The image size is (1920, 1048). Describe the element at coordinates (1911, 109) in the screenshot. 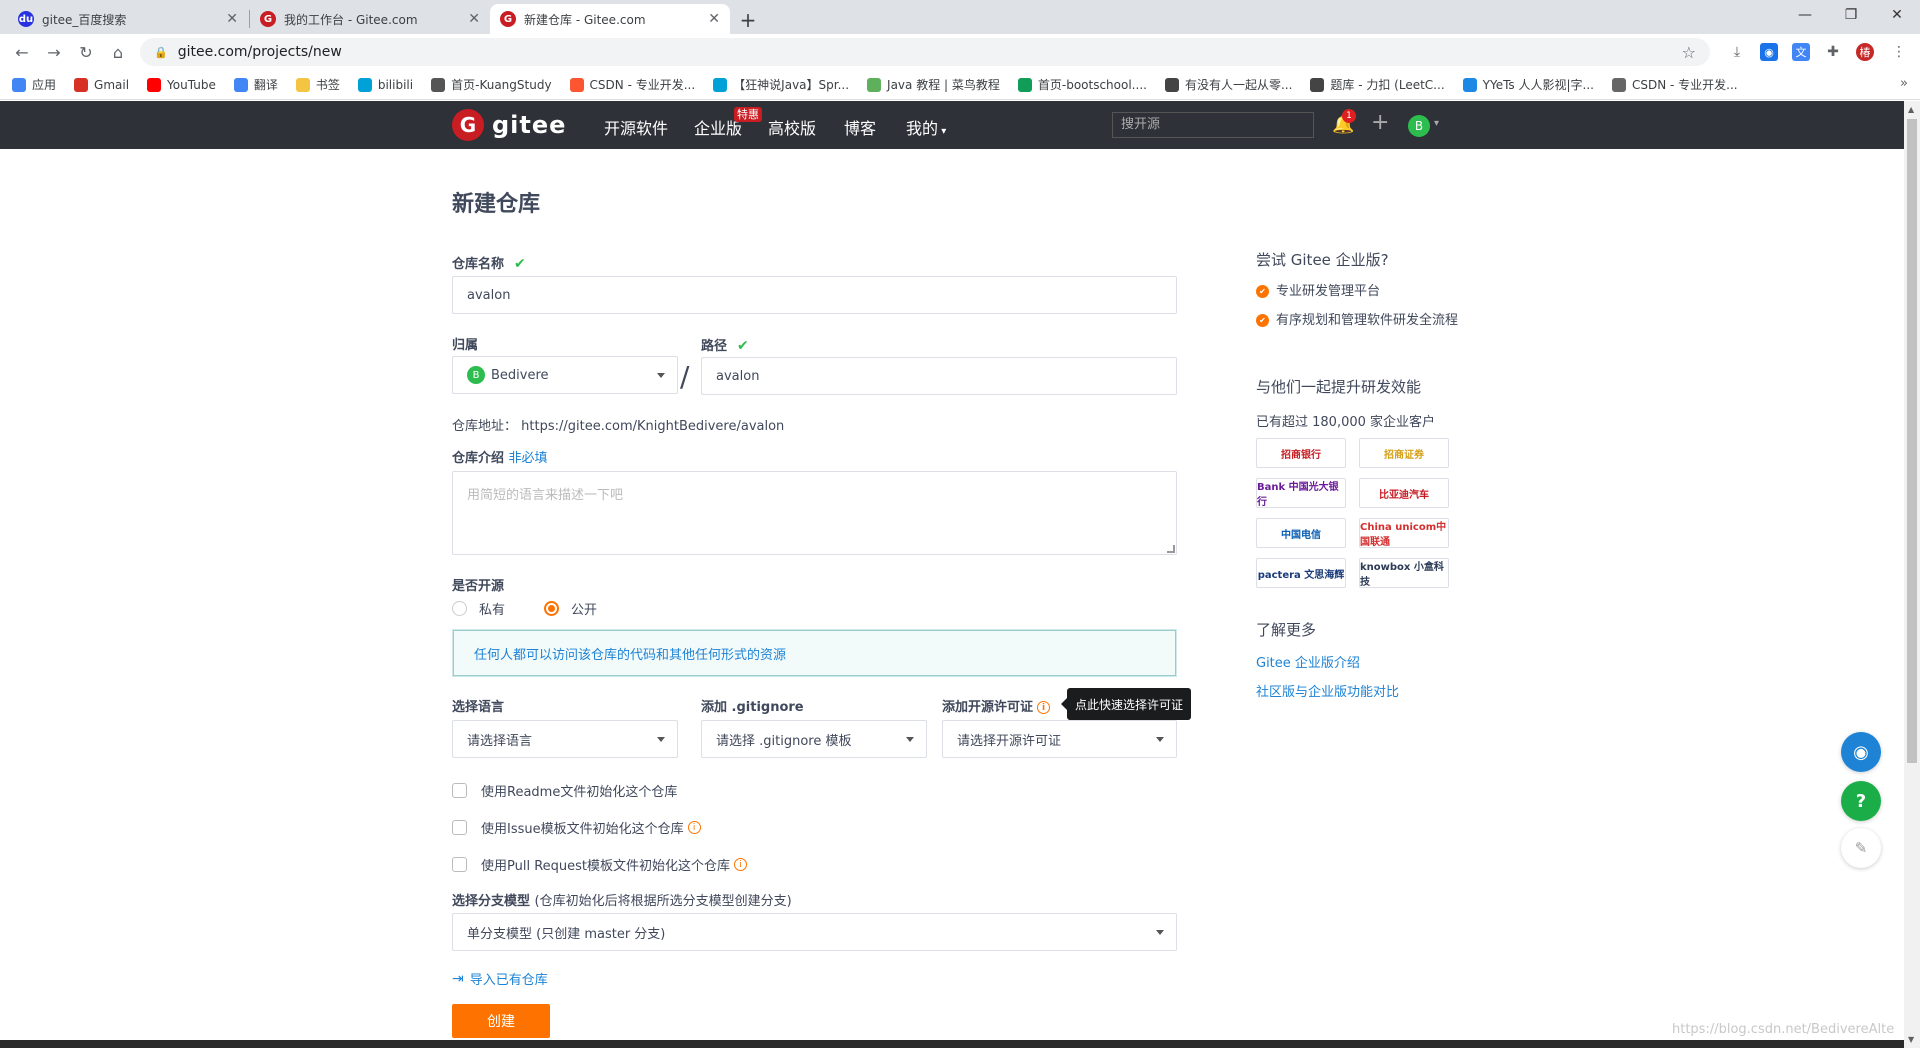

I see `scroll-up-arrow-icon: ▲` at that location.